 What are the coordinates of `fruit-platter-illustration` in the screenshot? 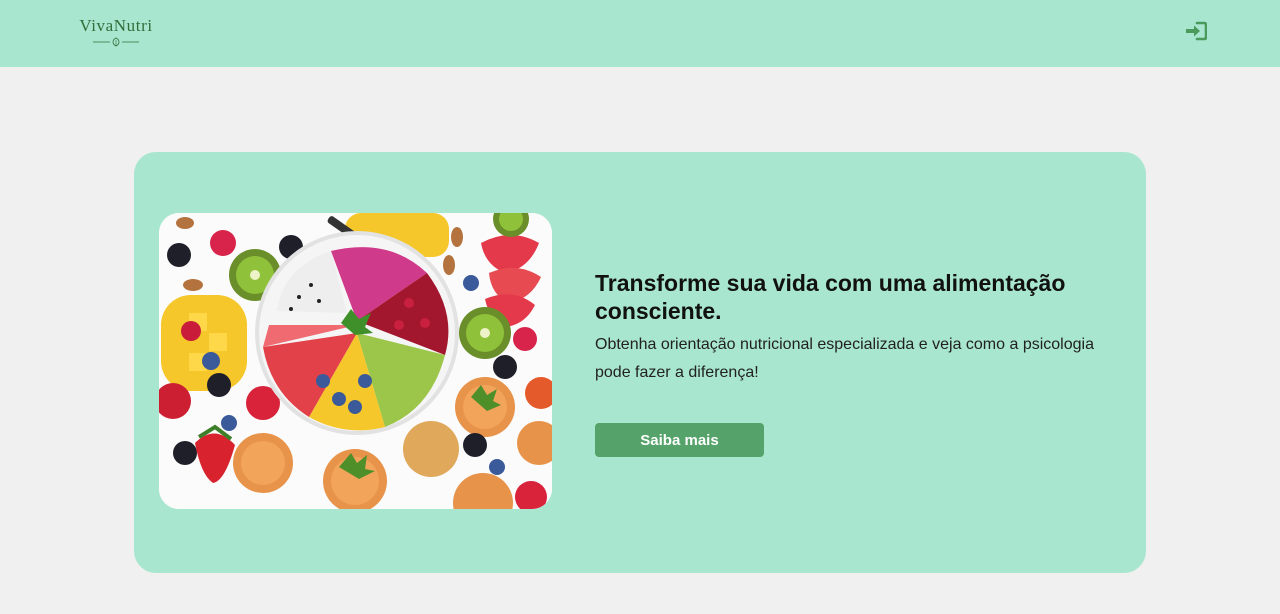 It's located at (355, 361).